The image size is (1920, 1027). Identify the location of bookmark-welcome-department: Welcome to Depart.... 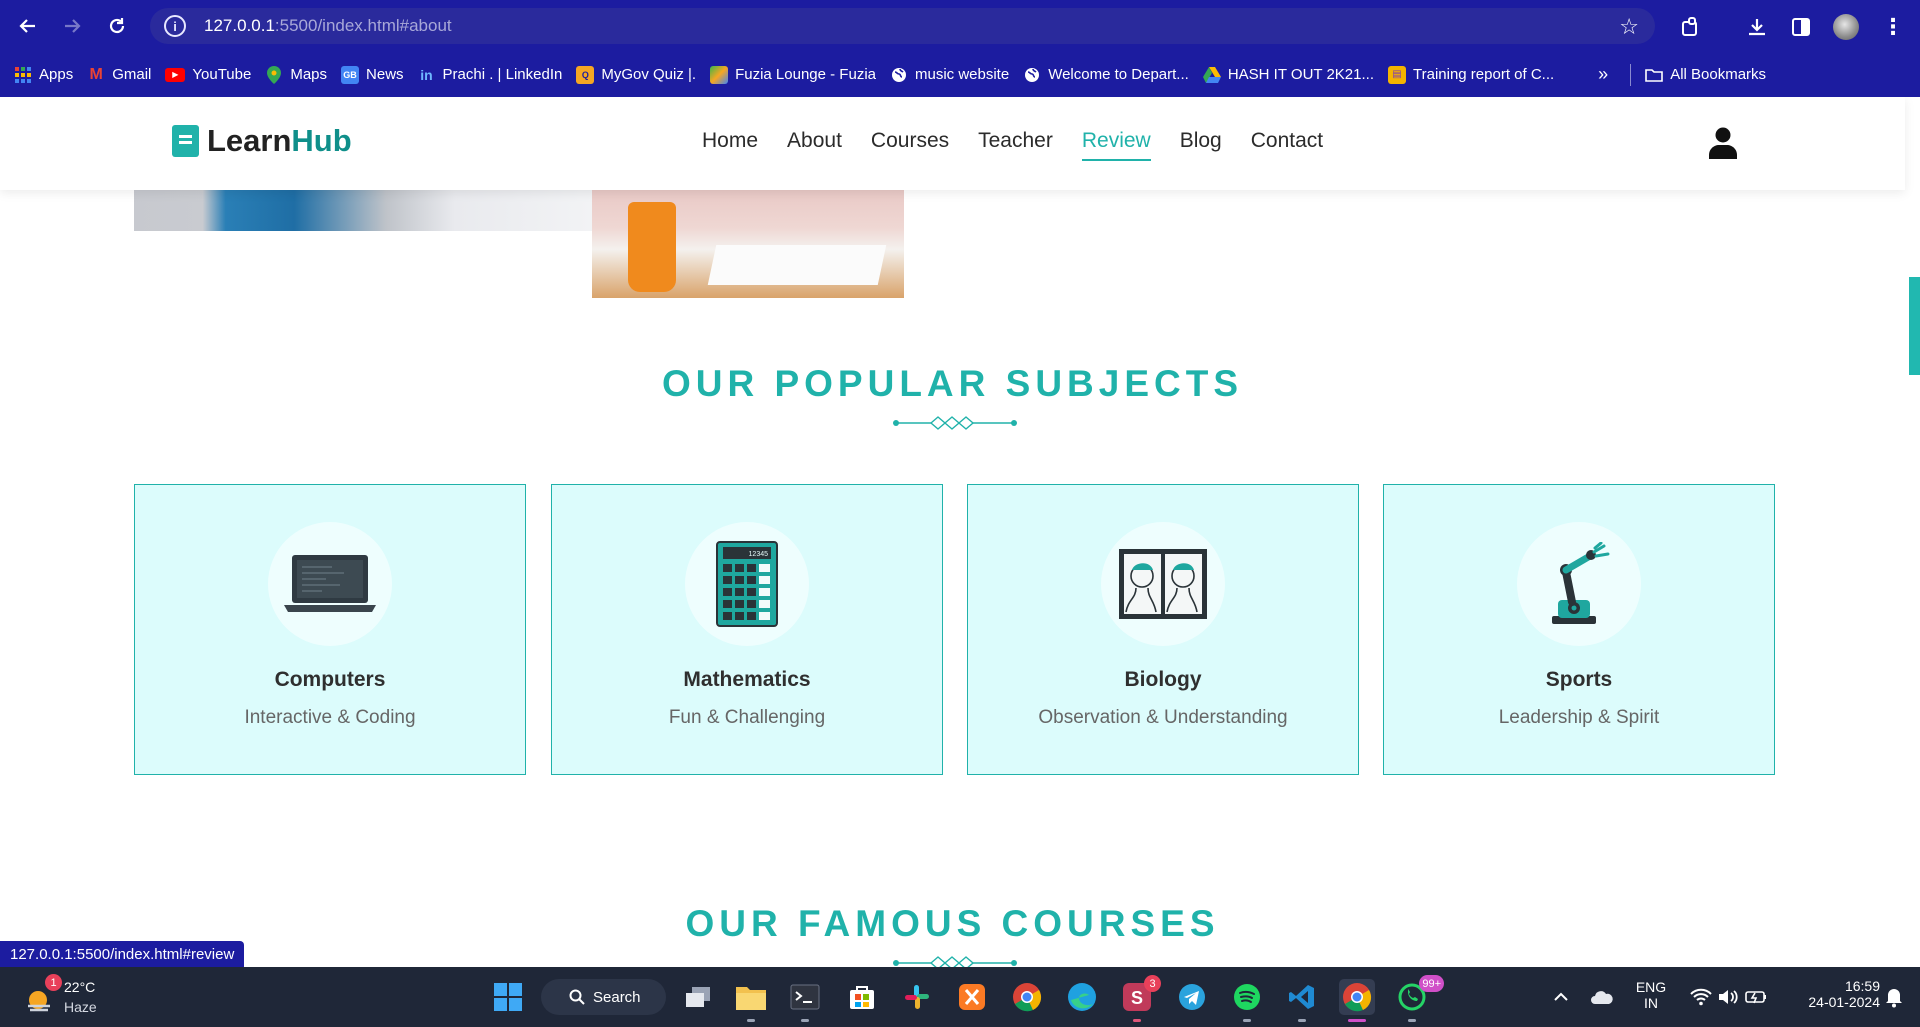
(1106, 75).